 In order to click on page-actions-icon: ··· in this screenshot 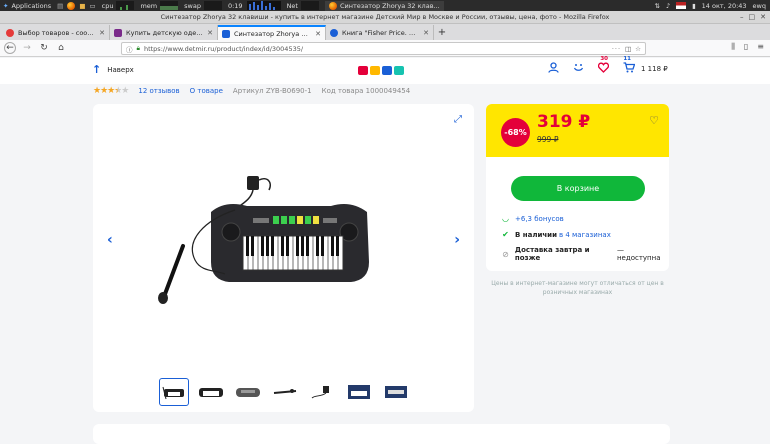, I will do `click(616, 49)`.